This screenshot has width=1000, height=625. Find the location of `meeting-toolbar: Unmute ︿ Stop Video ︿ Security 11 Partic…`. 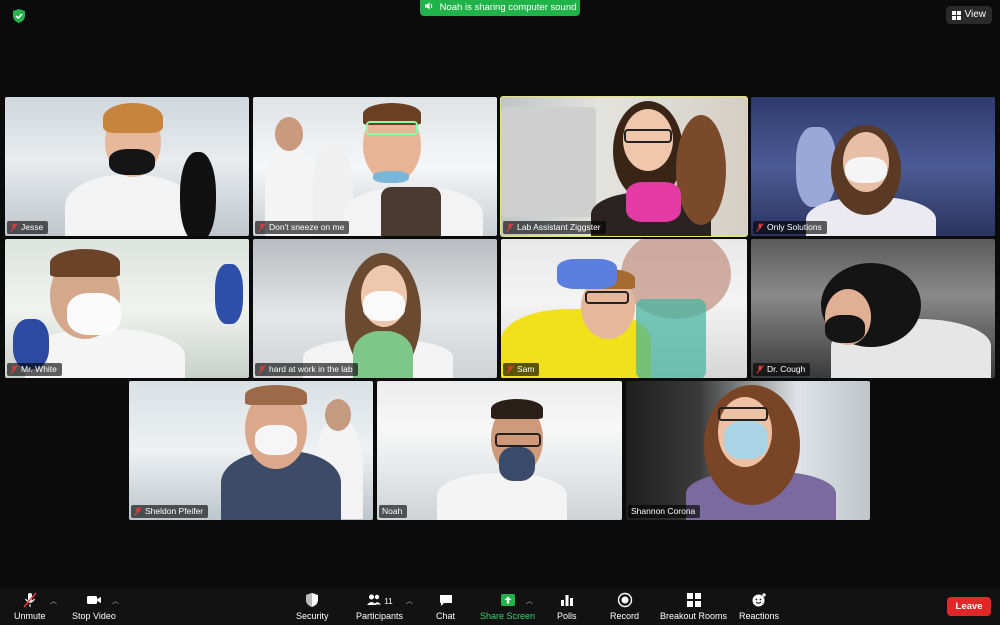

meeting-toolbar: Unmute ︿ Stop Video ︿ Security 11 Partic… is located at coordinates (500, 606).